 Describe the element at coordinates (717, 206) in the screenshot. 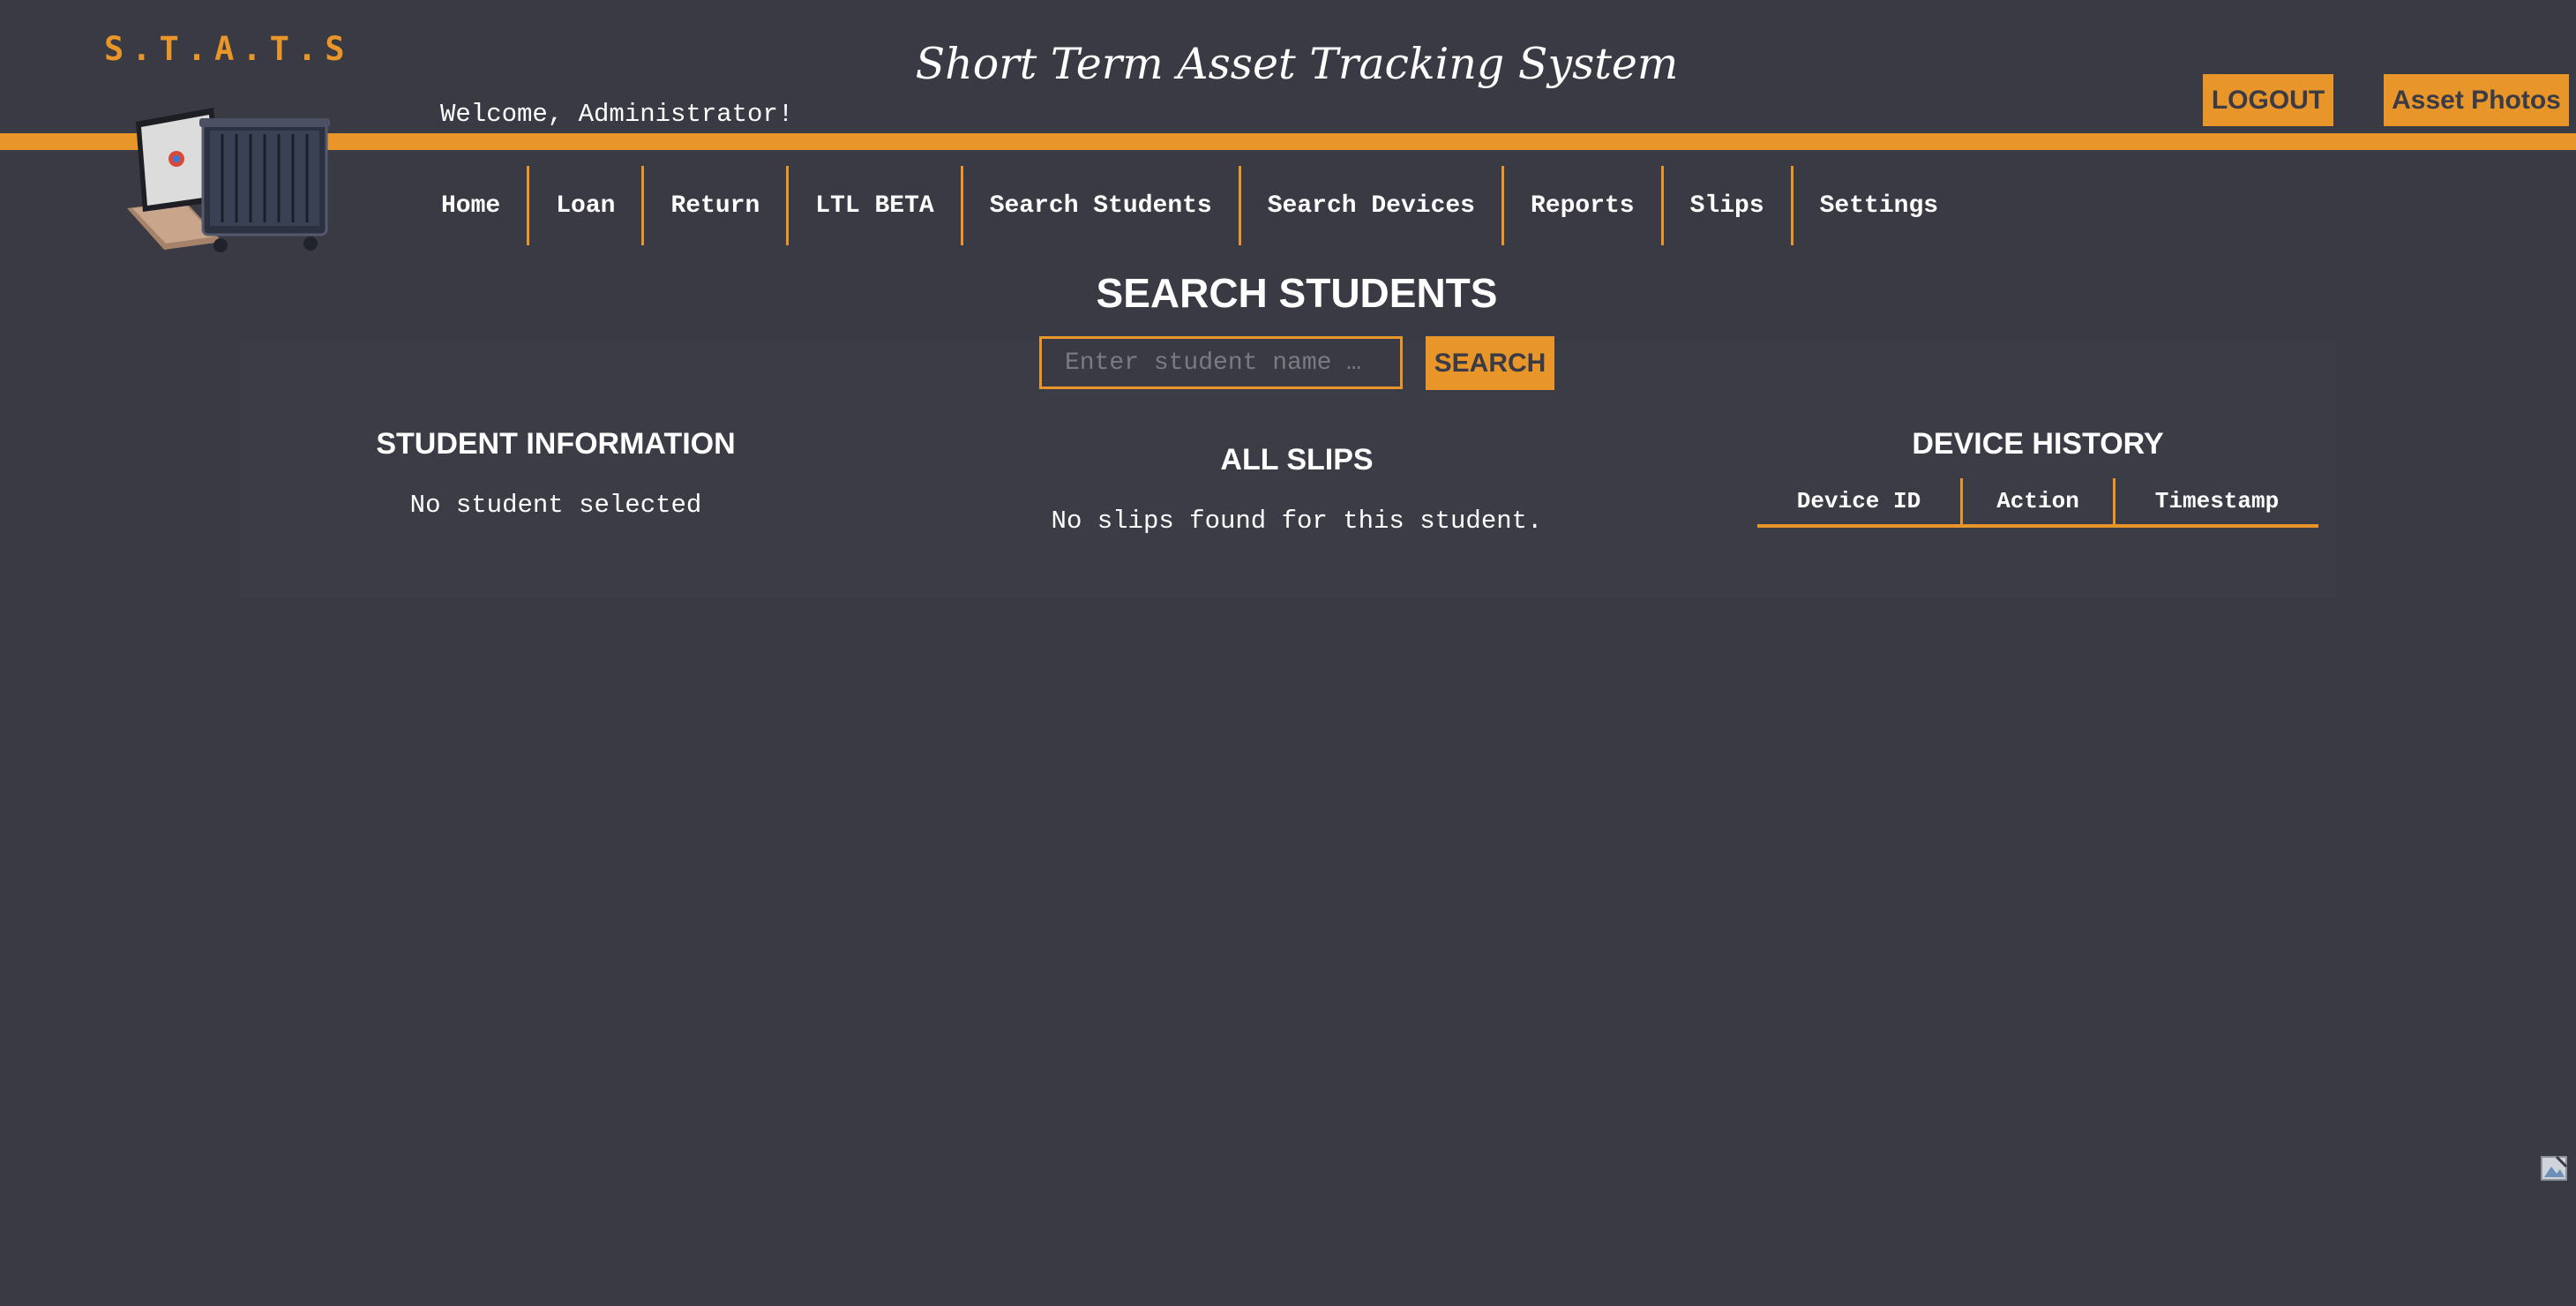

I see `nav-item-return: Return` at that location.